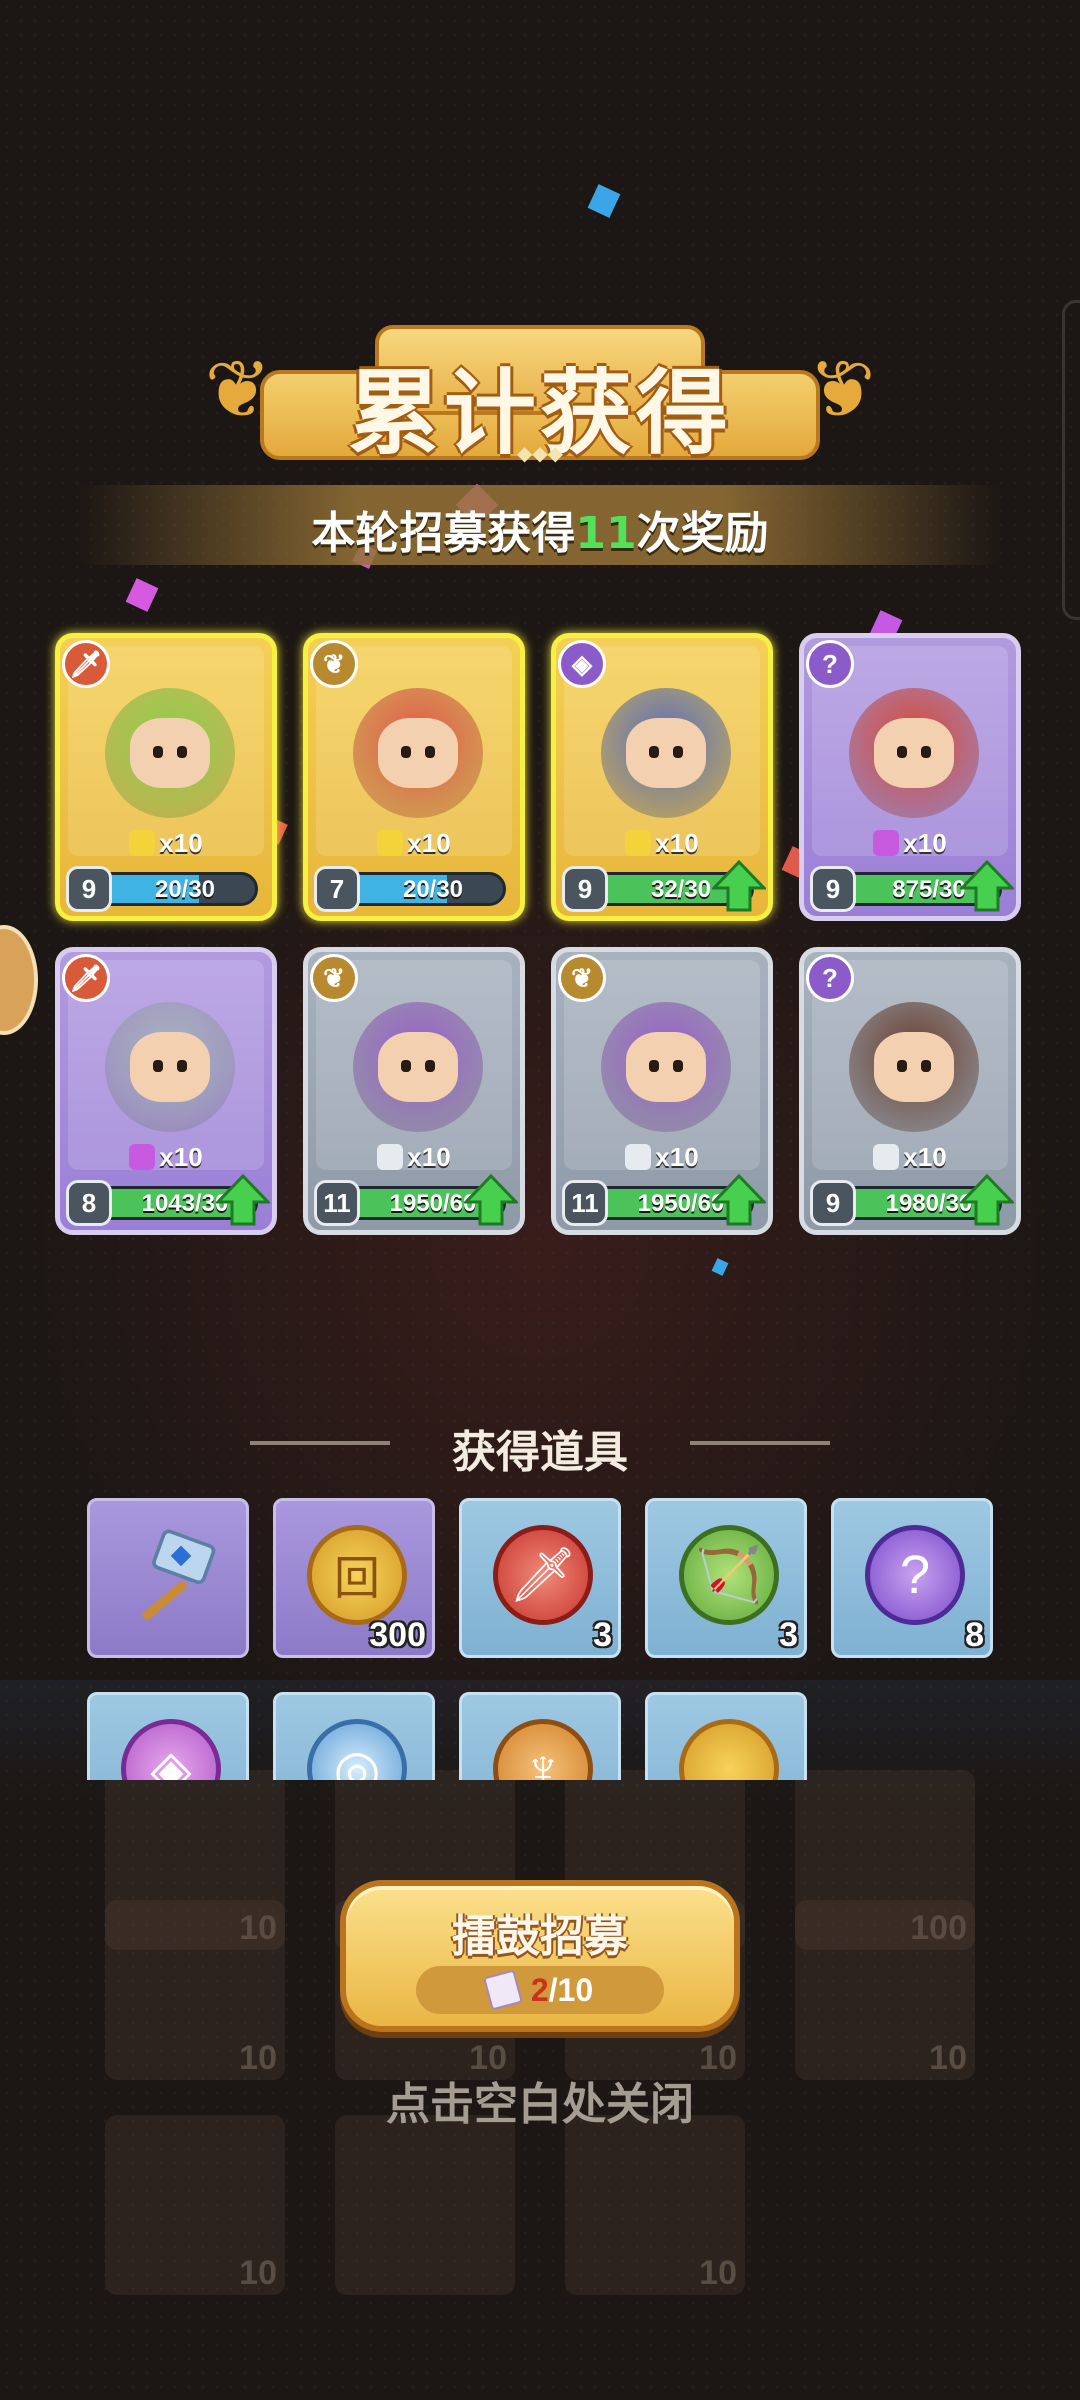  What do you see at coordinates (1071, 460) in the screenshot?
I see `side-panel-edge` at bounding box center [1071, 460].